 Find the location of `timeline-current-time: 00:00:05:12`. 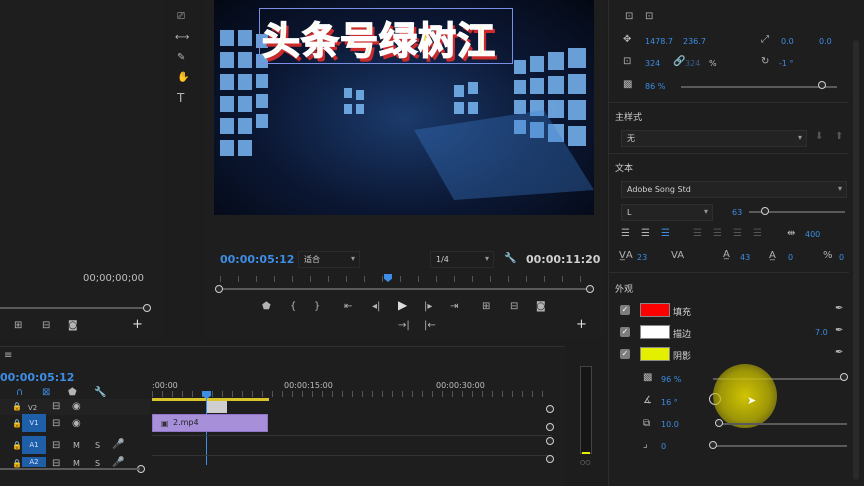

timeline-current-time: 00:00:05:12 is located at coordinates (37, 377).